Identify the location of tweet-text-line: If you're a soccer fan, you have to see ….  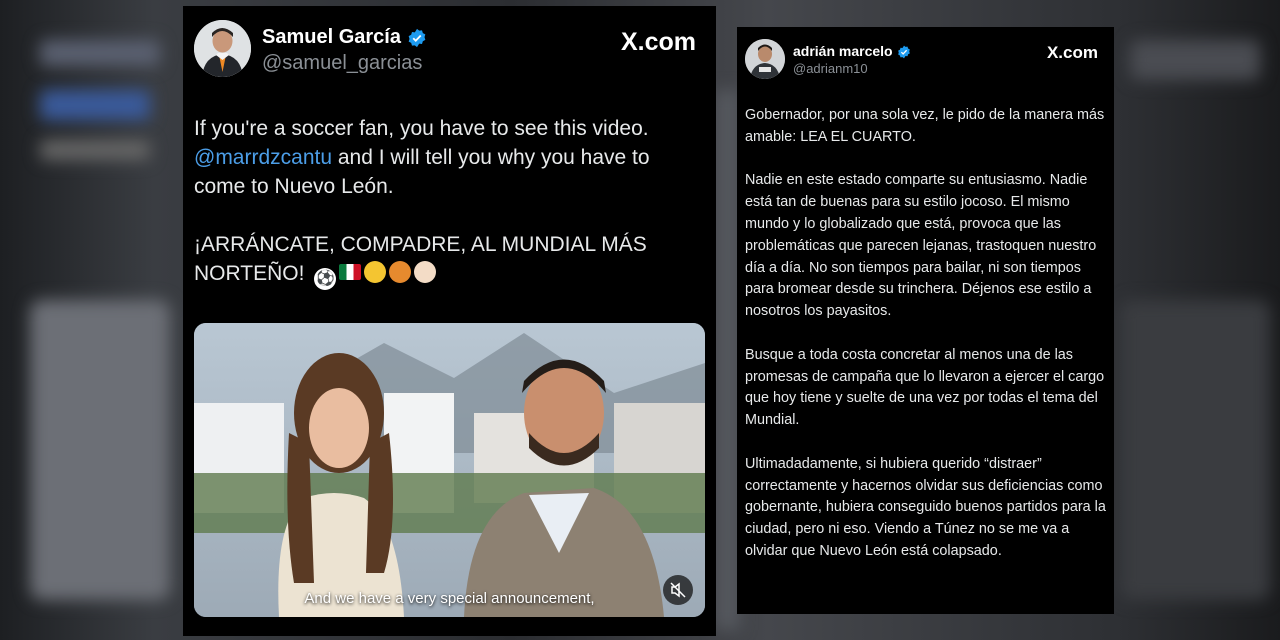
(421, 128).